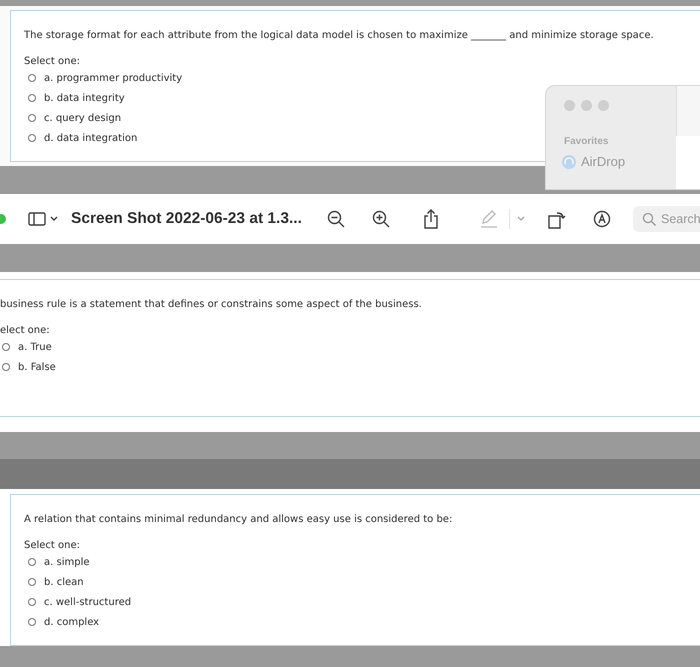 Image resolution: width=700 pixels, height=667 pixels. Describe the element at coordinates (113, 78) in the screenshot. I see `option-label: a. programmer productivity` at that location.